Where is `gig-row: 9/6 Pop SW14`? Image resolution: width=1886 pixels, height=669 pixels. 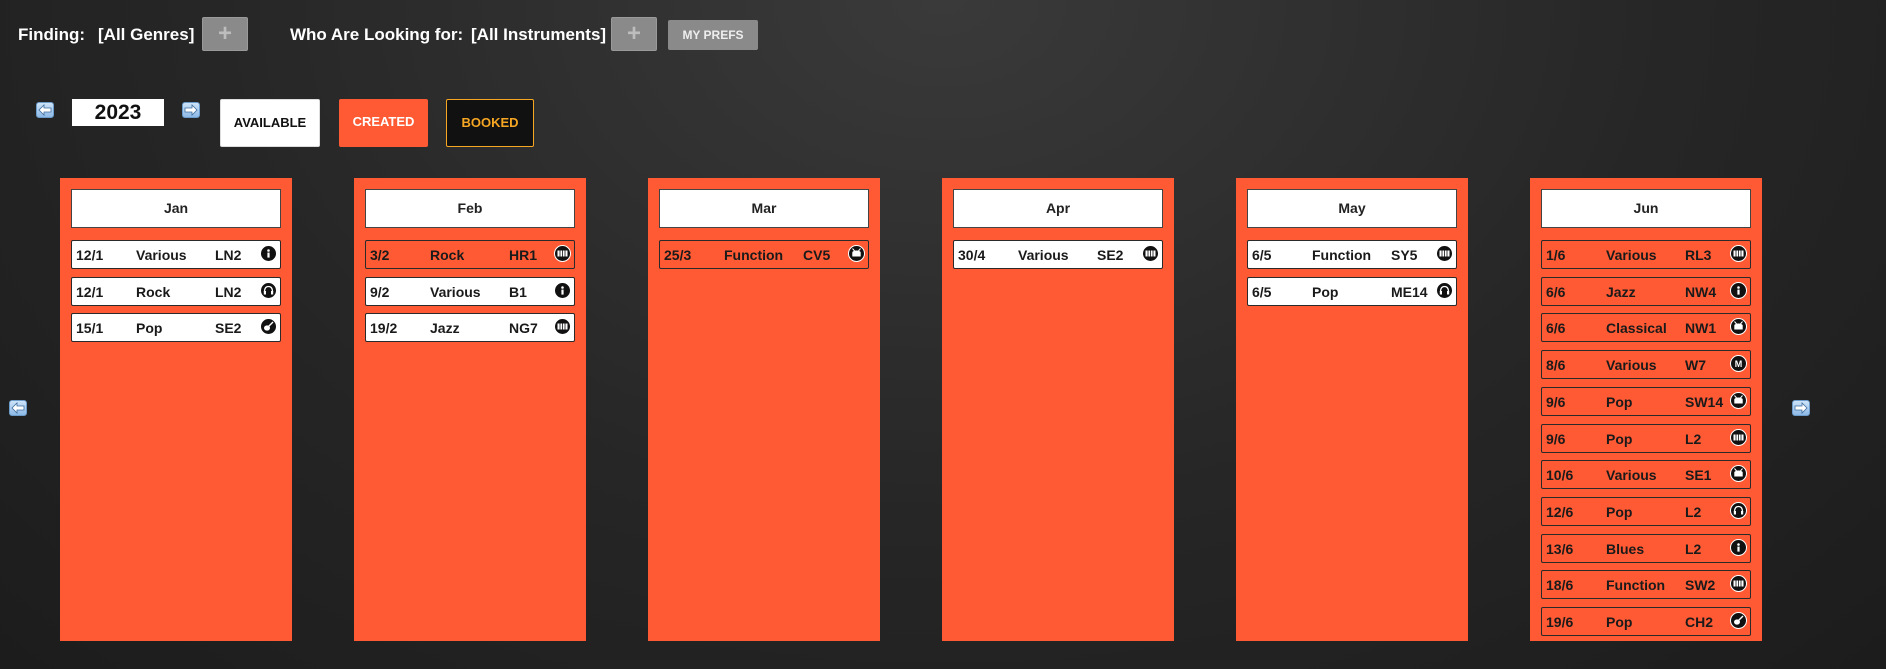 gig-row: 9/6 Pop SW14 is located at coordinates (1646, 401).